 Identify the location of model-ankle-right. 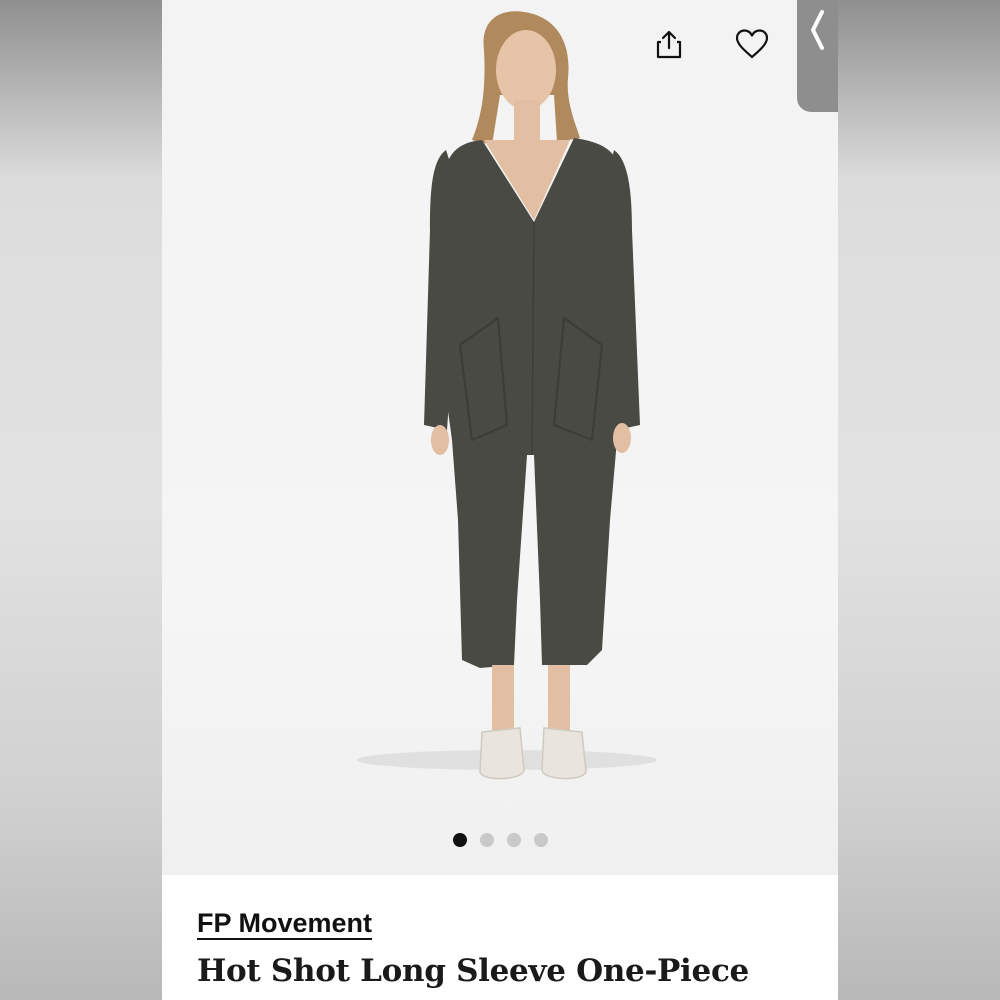
(559, 700).